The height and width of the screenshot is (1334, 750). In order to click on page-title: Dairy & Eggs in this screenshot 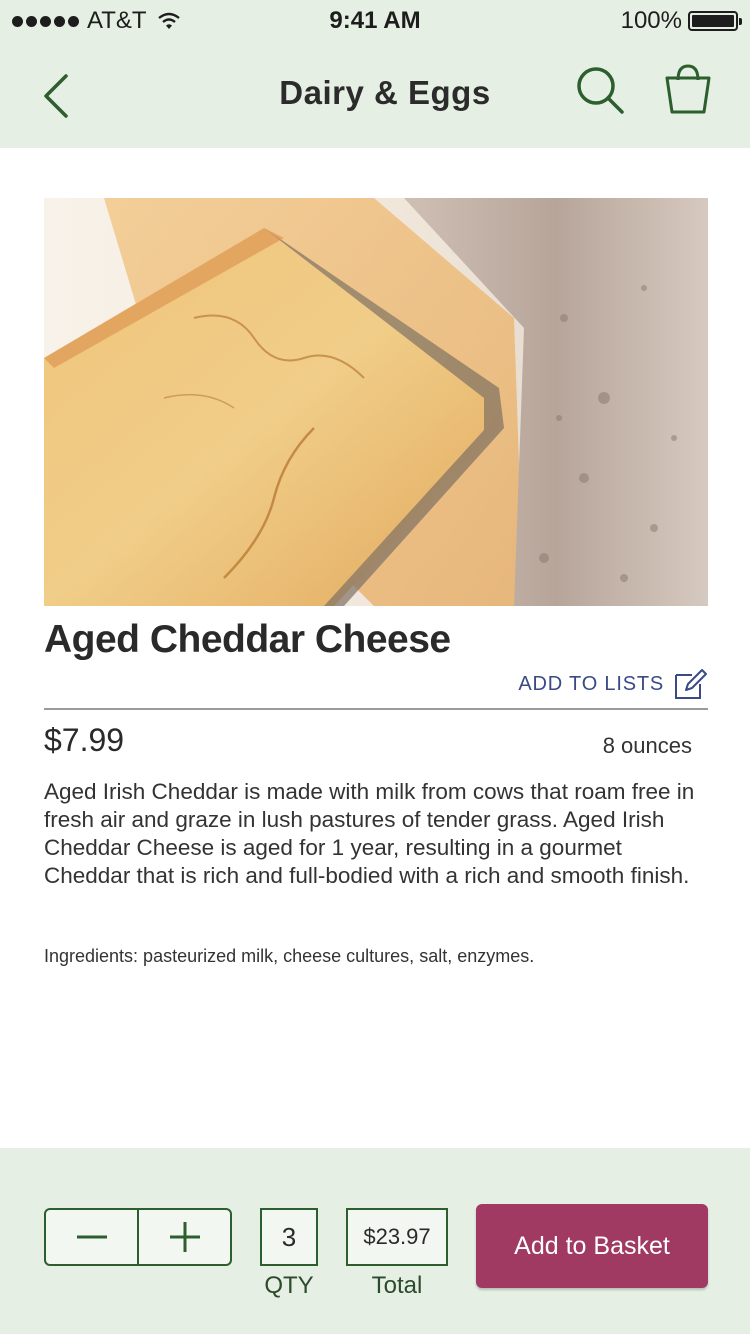, I will do `click(385, 92)`.